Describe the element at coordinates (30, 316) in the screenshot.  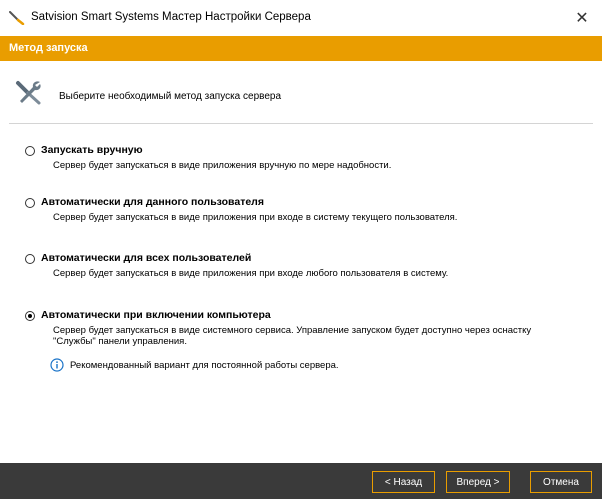
I see `radio-on-boot` at that location.